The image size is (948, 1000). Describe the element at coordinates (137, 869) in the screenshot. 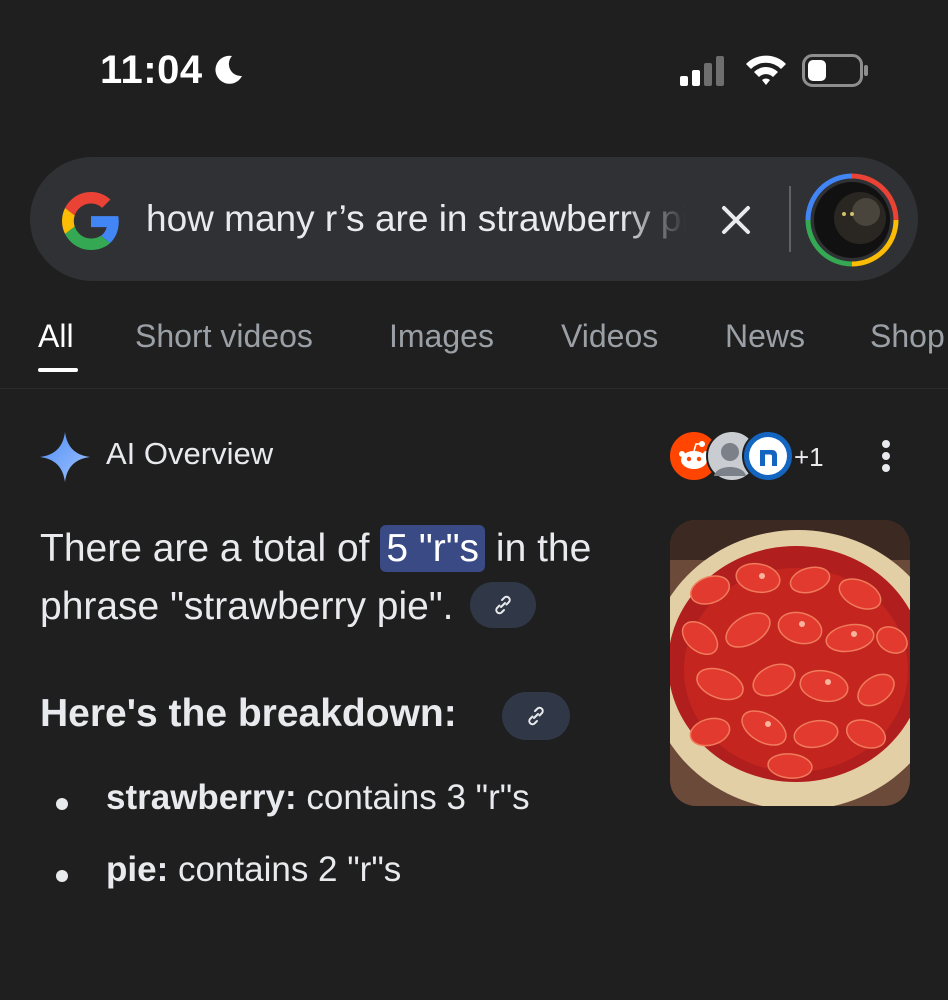

I see `bullet-term: pie:` at that location.